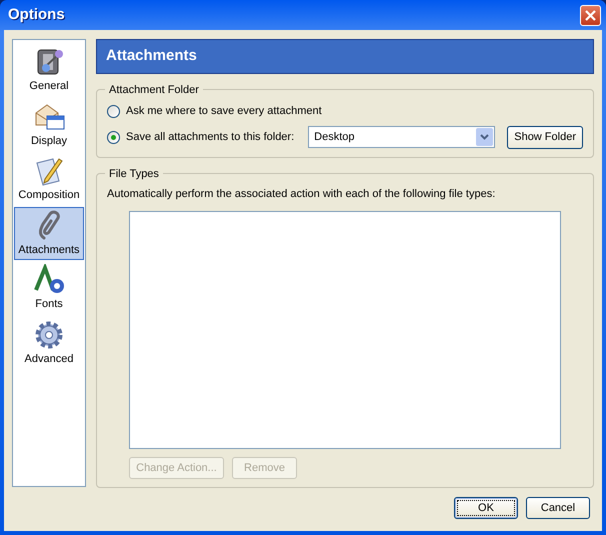 The image size is (606, 535). What do you see at coordinates (49, 69) in the screenshot?
I see `sidebar-item: General` at bounding box center [49, 69].